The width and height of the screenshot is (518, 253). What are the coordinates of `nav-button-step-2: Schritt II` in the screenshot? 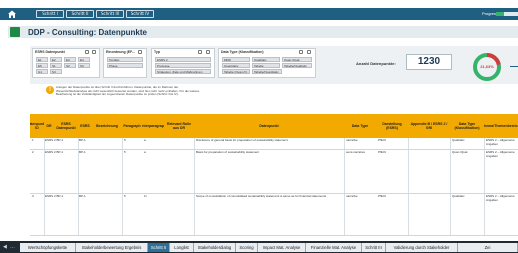 It's located at (80, 14).